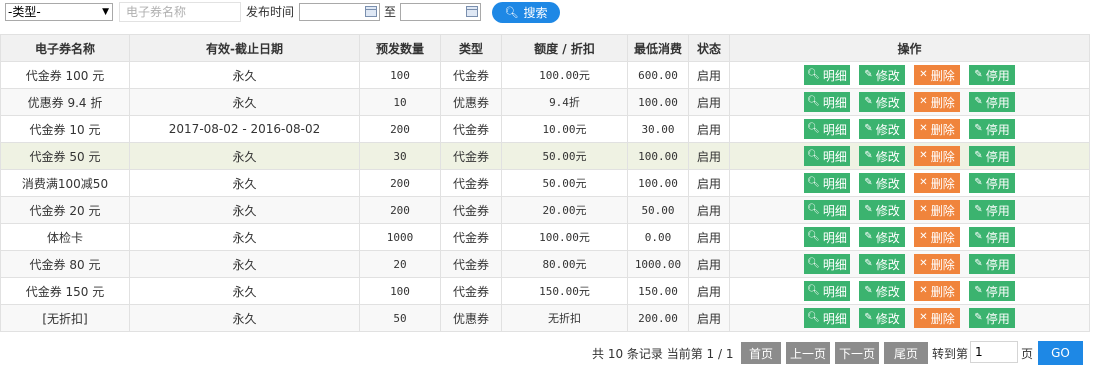 The width and height of the screenshot is (1093, 379). What do you see at coordinates (440, 12) in the screenshot?
I see `end-date-input` at bounding box center [440, 12].